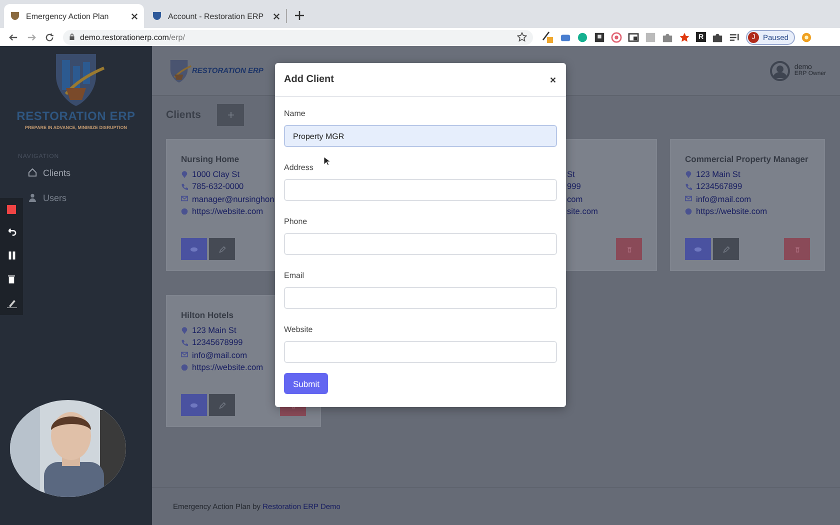 The width and height of the screenshot is (840, 525). I want to click on playlist-icon, so click(734, 37).